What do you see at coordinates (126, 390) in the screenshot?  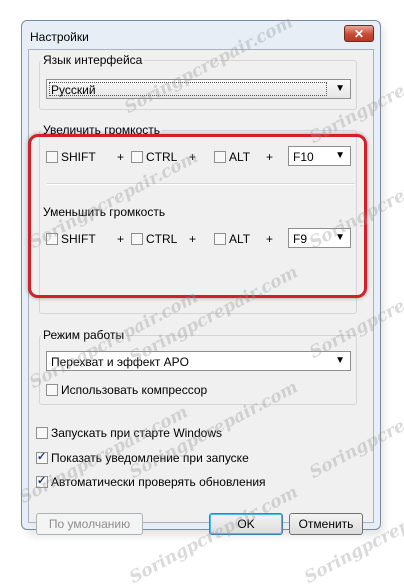 I see `compressor-checkbox: Использовать компрессор` at bounding box center [126, 390].